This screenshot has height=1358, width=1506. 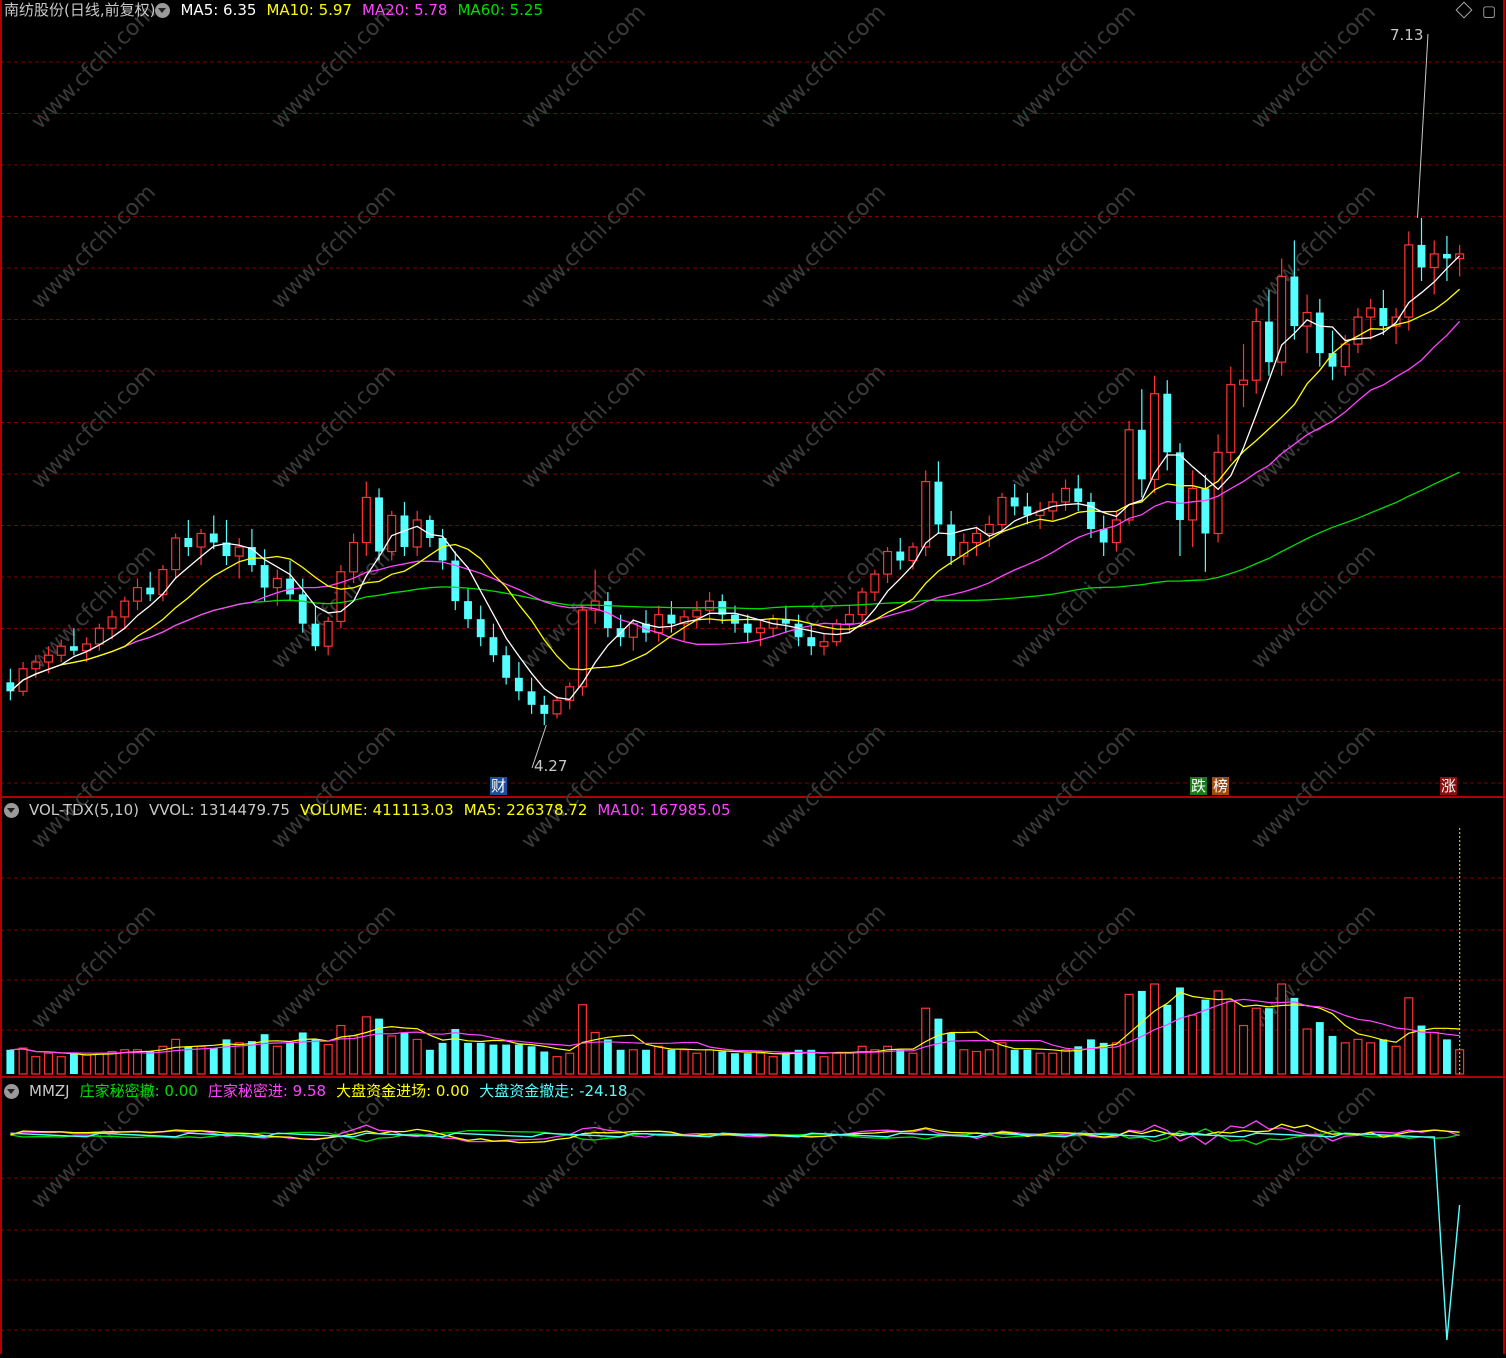 What do you see at coordinates (735, 1236) in the screenshot?
I see `dp-che-line` at bounding box center [735, 1236].